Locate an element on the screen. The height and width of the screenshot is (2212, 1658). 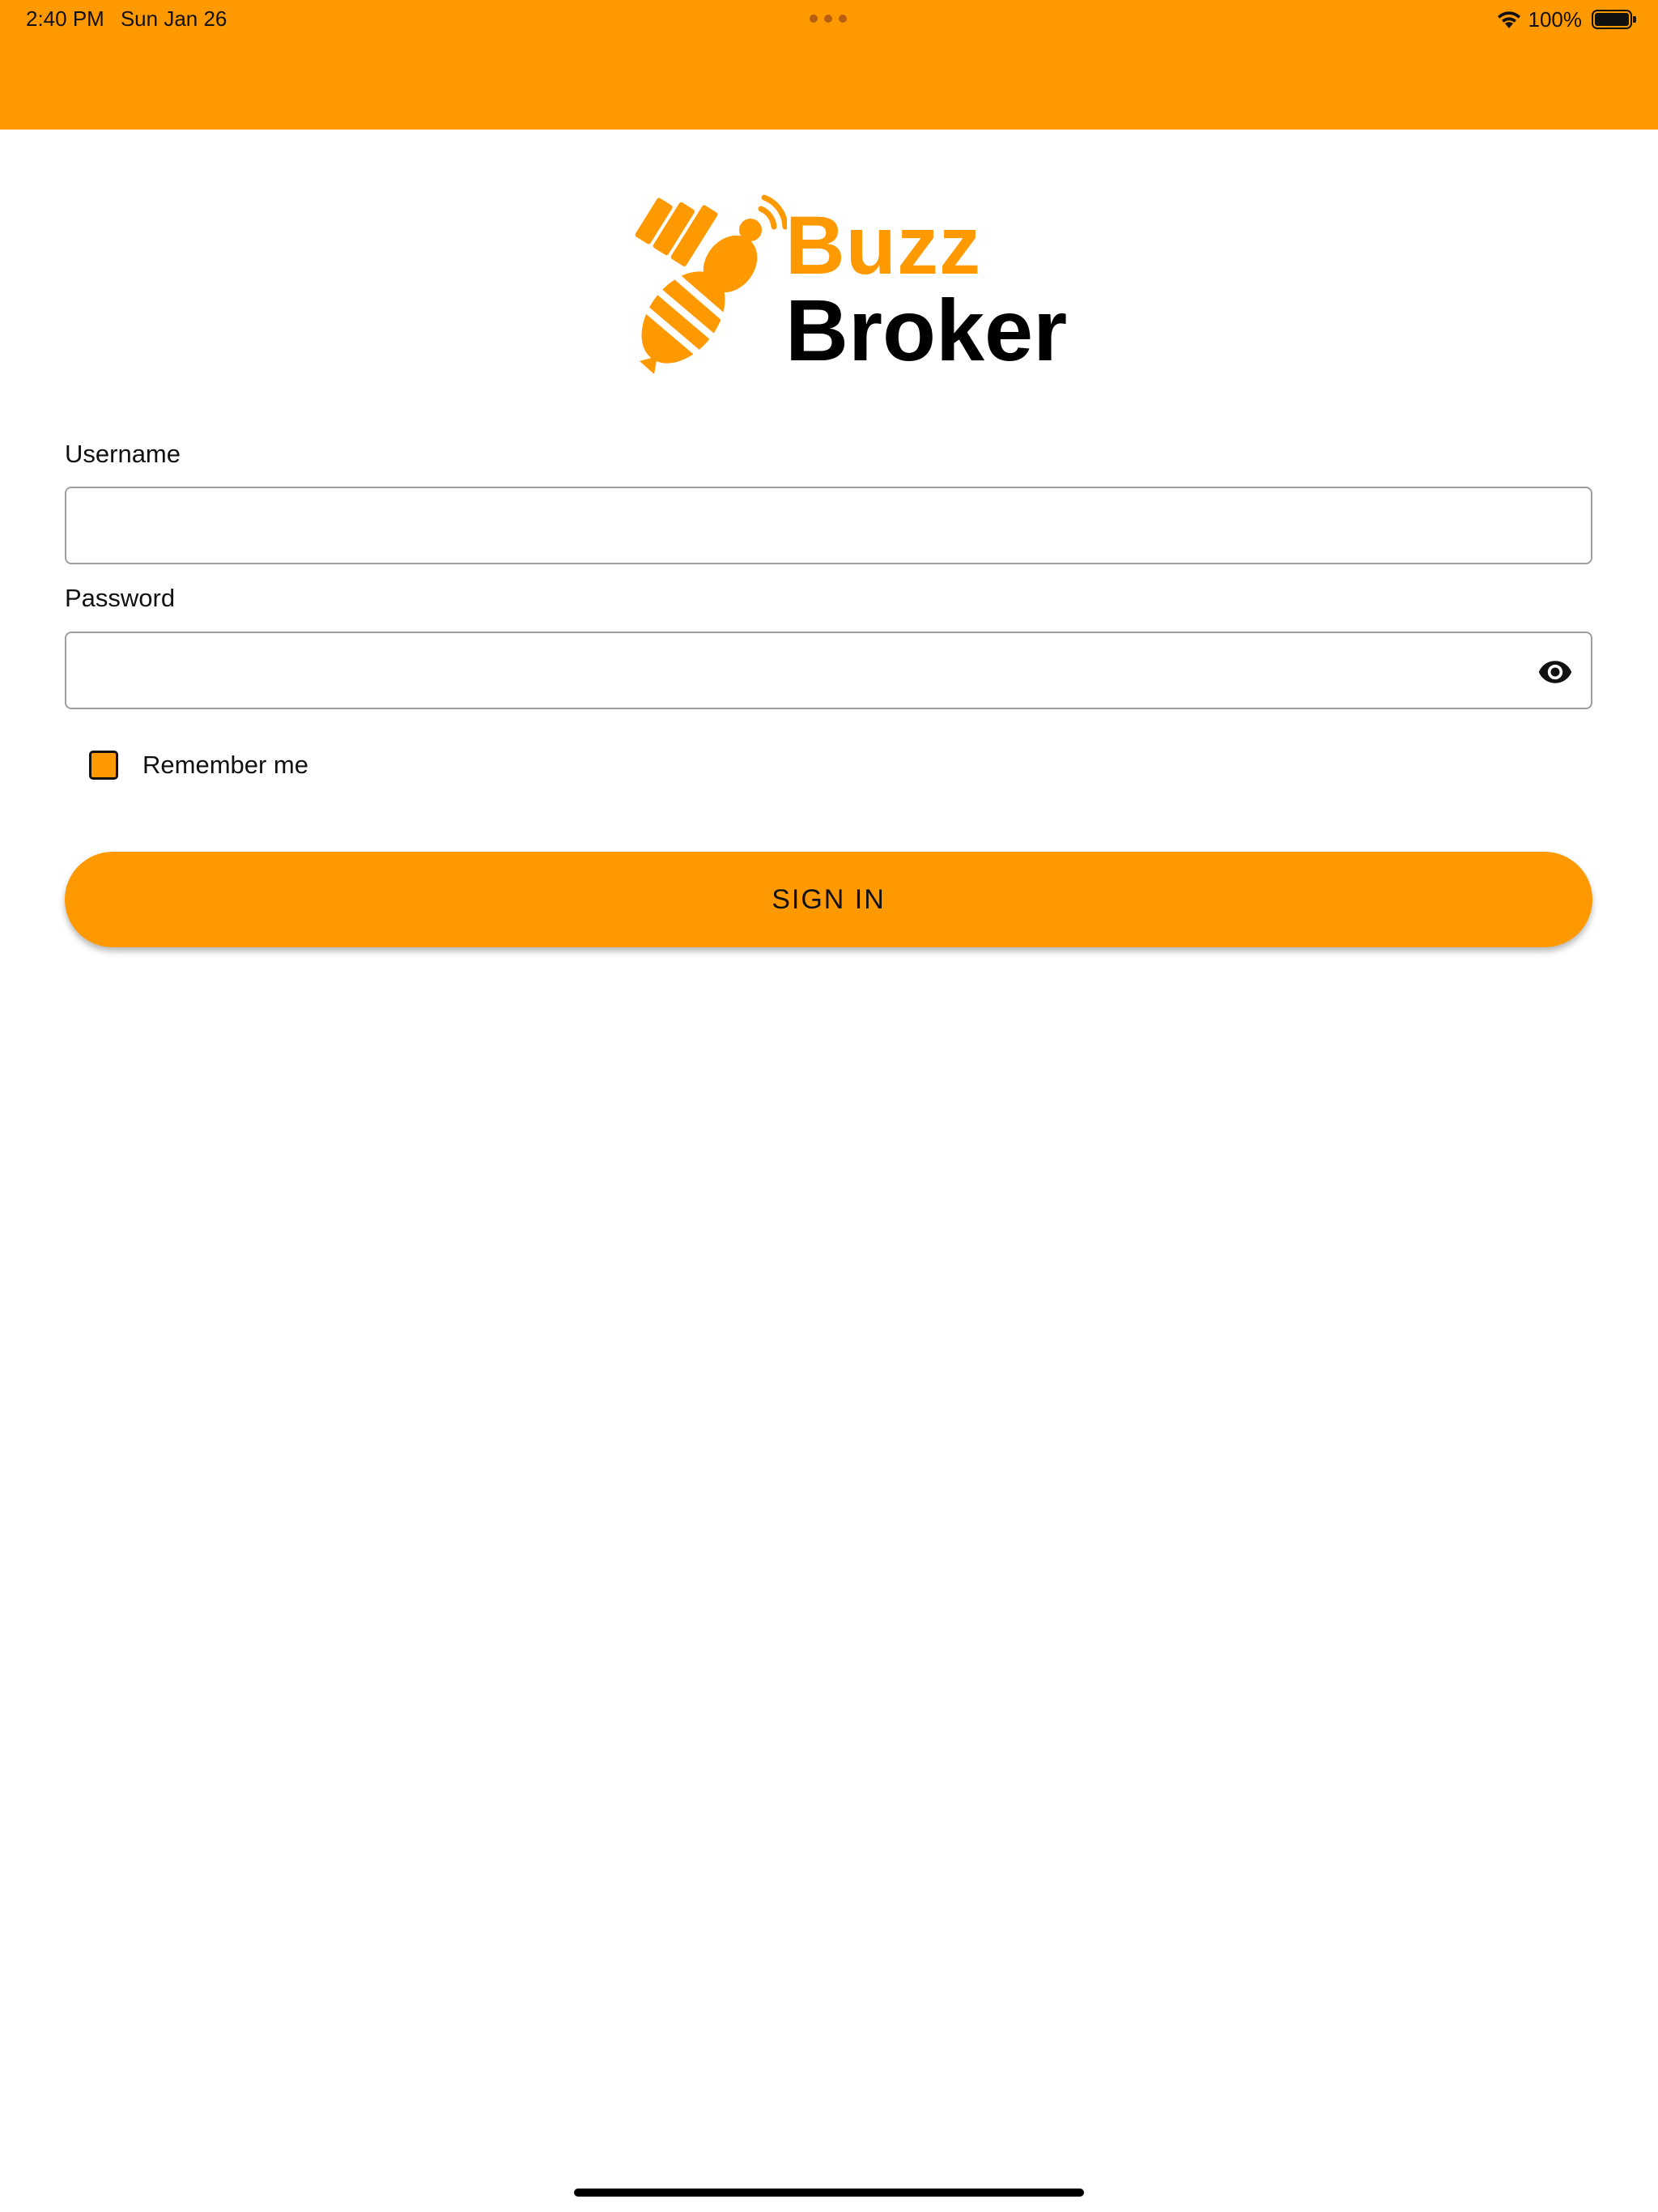
username-input is located at coordinates (828, 526).